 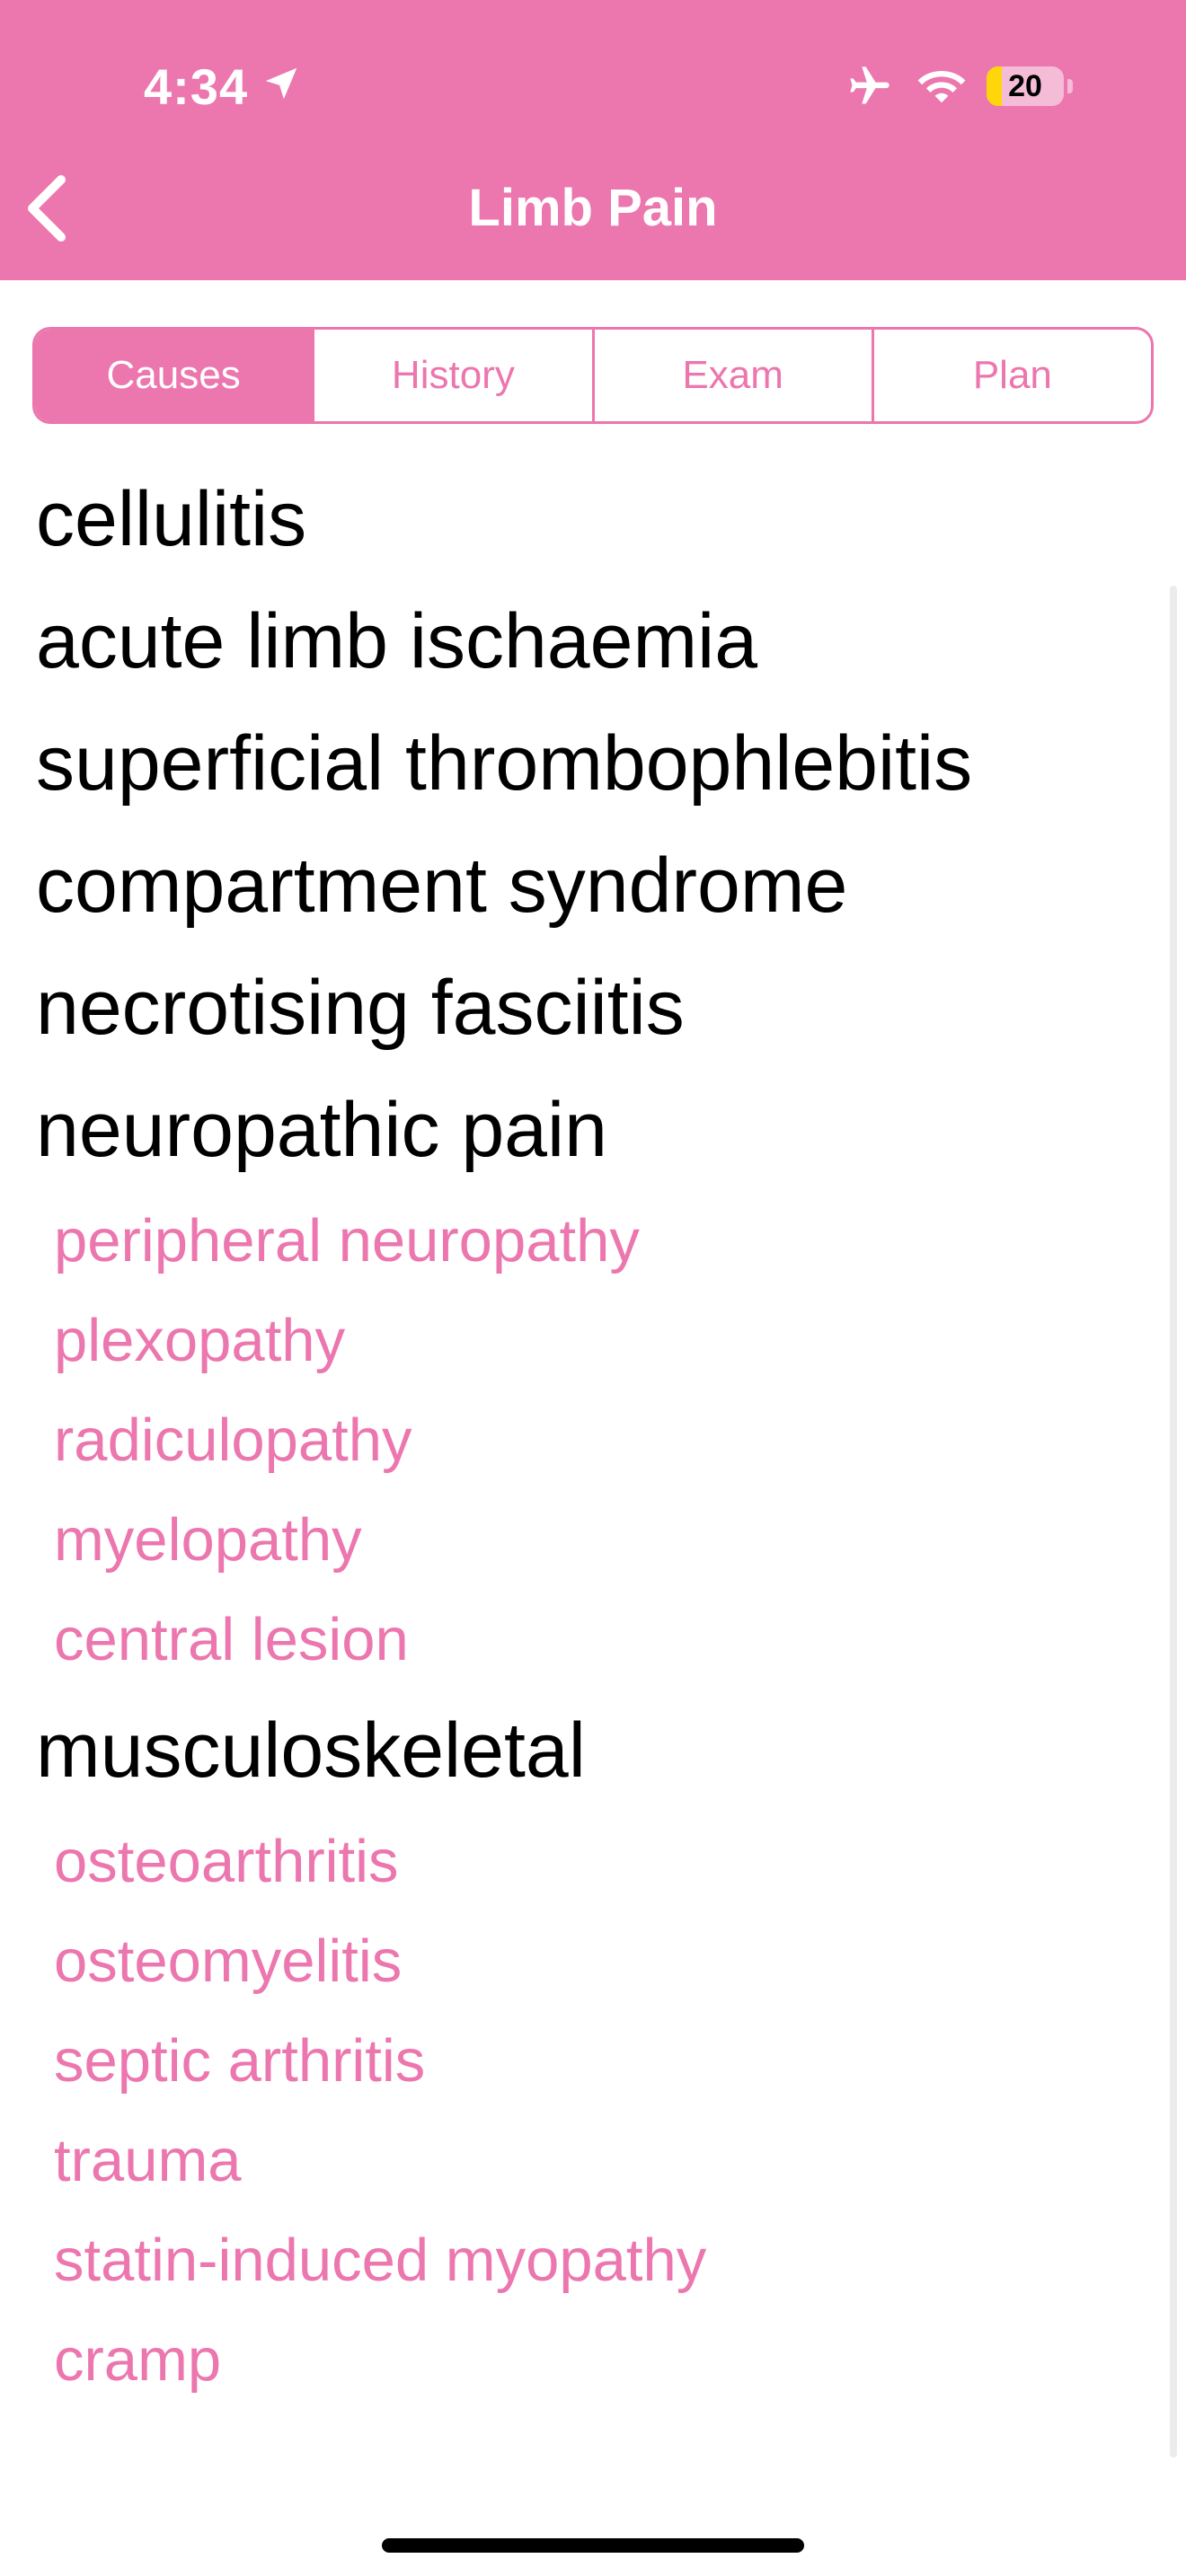 I want to click on battery-level: 20, so click(x=1025, y=86).